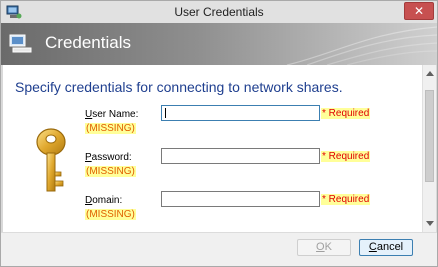 The height and width of the screenshot is (267, 438). Describe the element at coordinates (165, 113) in the screenshot. I see `text-caret` at that location.